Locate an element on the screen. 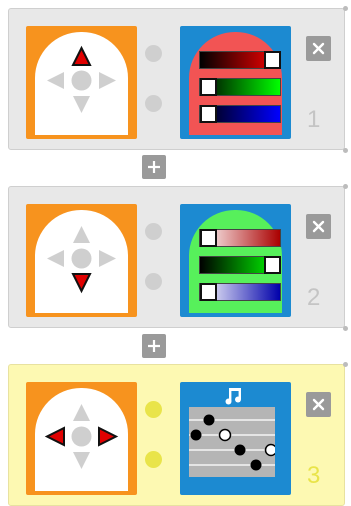 This screenshot has height=506, width=351. rule-number: 1 is located at coordinates (314, 119).